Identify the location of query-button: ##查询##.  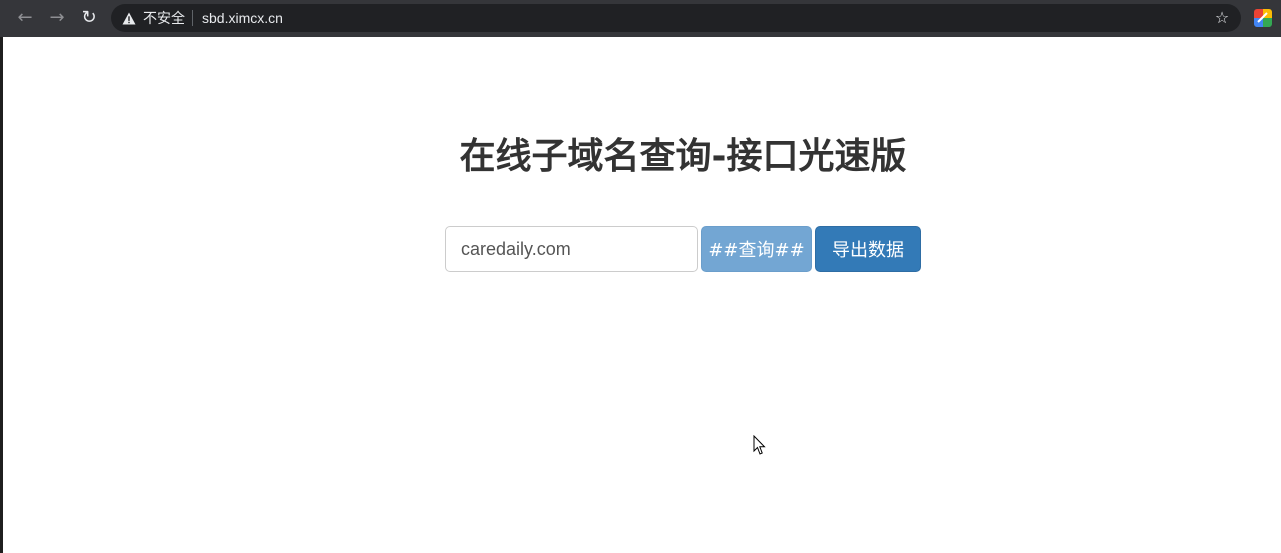
(756, 249).